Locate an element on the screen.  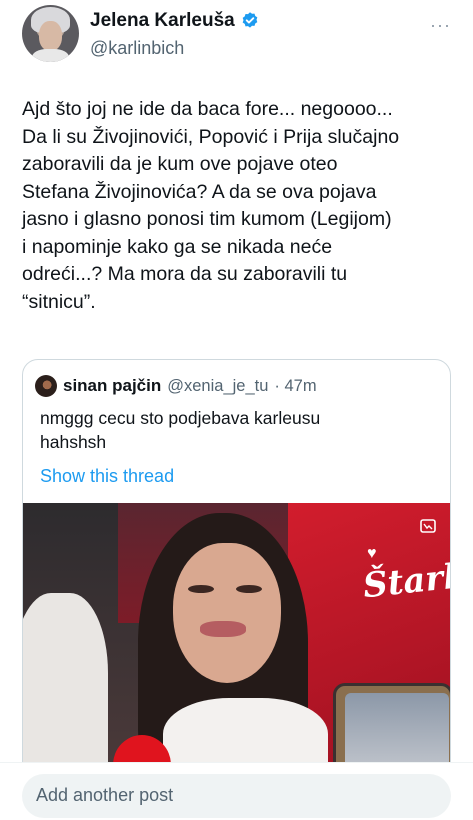
reply-composer-bar: Add another post is located at coordinates (236, 791).